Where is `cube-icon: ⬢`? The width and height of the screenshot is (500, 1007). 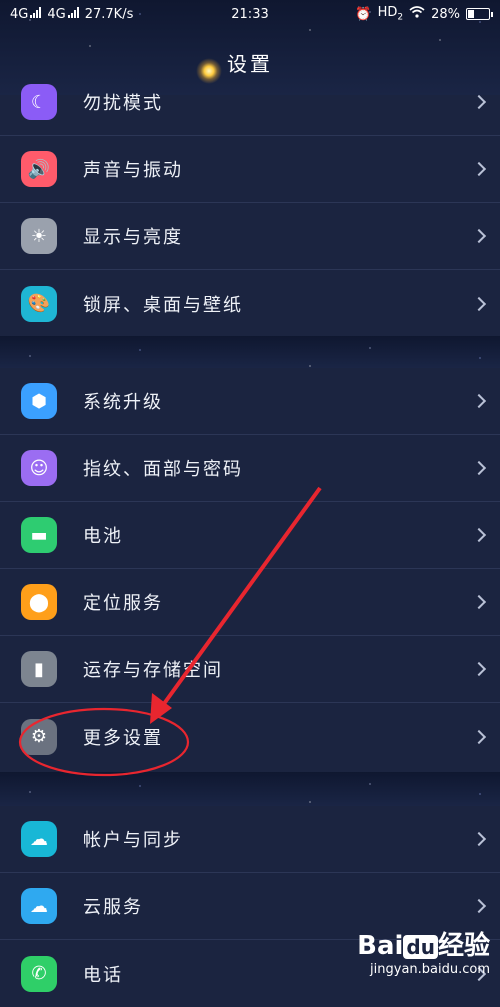
cube-icon: ⬢ is located at coordinates (39, 401).